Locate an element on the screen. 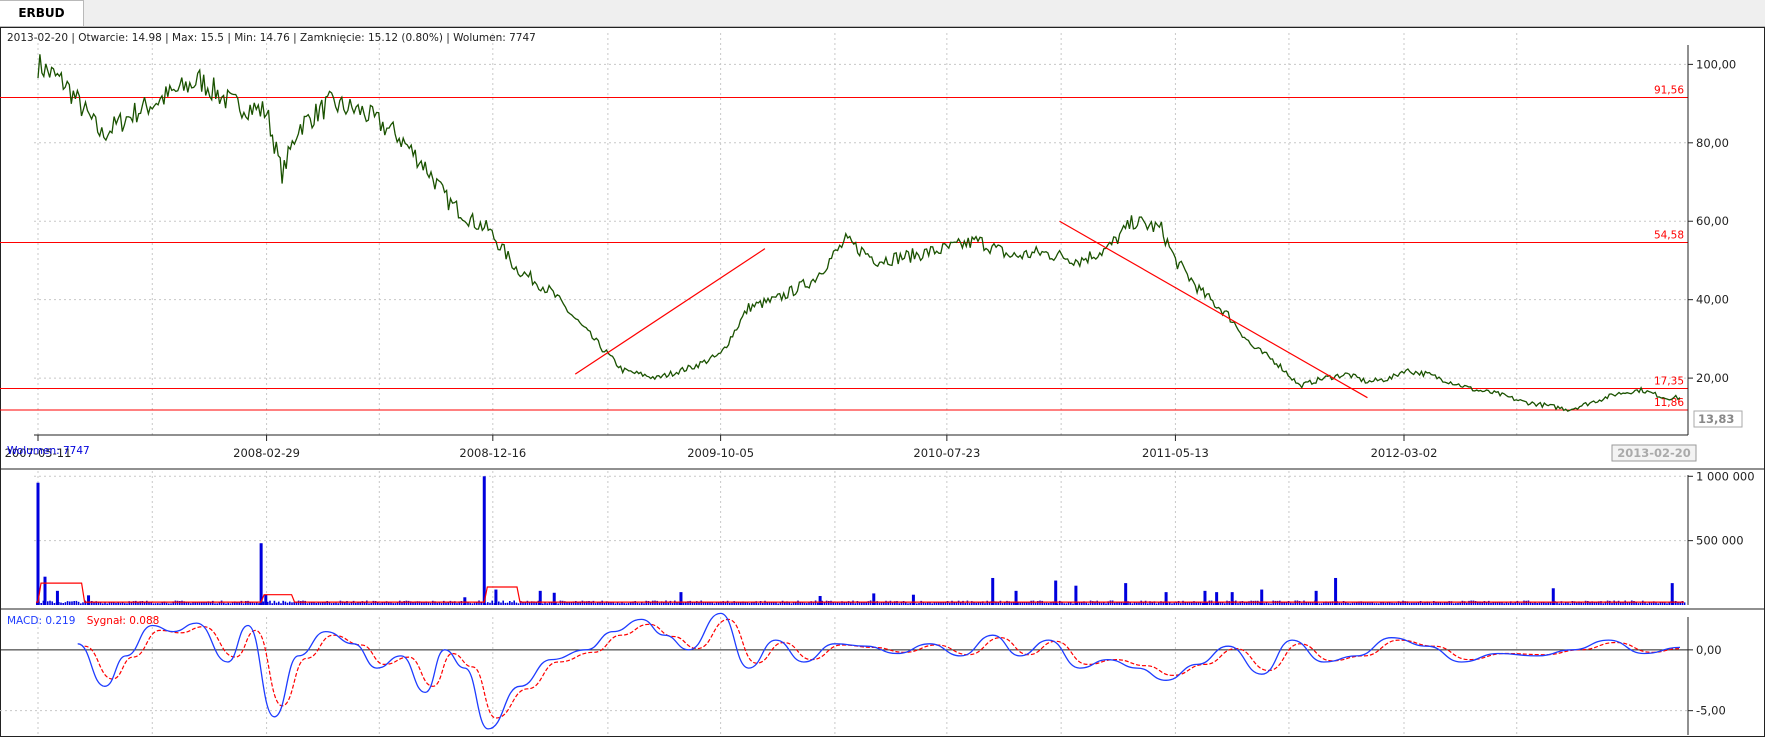 This screenshot has height=741, width=1765. x-tick-label: 2008-02-29 is located at coordinates (266, 453).